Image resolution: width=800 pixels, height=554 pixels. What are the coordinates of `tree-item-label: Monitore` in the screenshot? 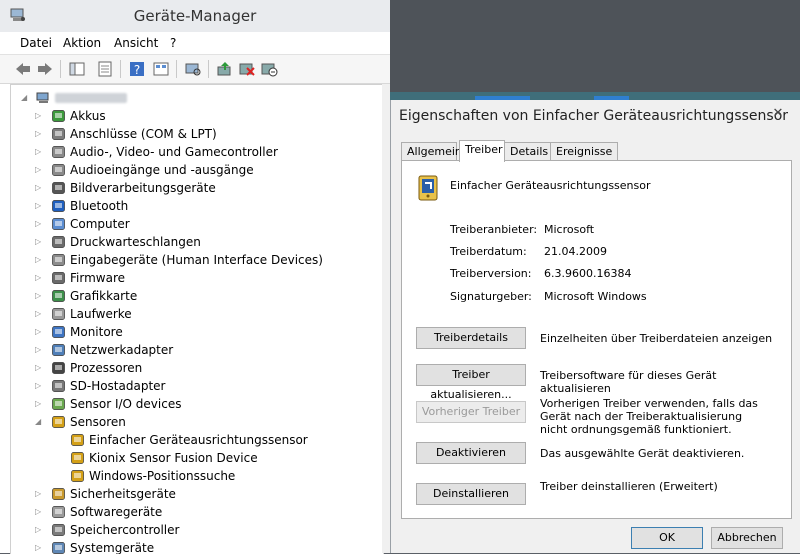 It's located at (96, 332).